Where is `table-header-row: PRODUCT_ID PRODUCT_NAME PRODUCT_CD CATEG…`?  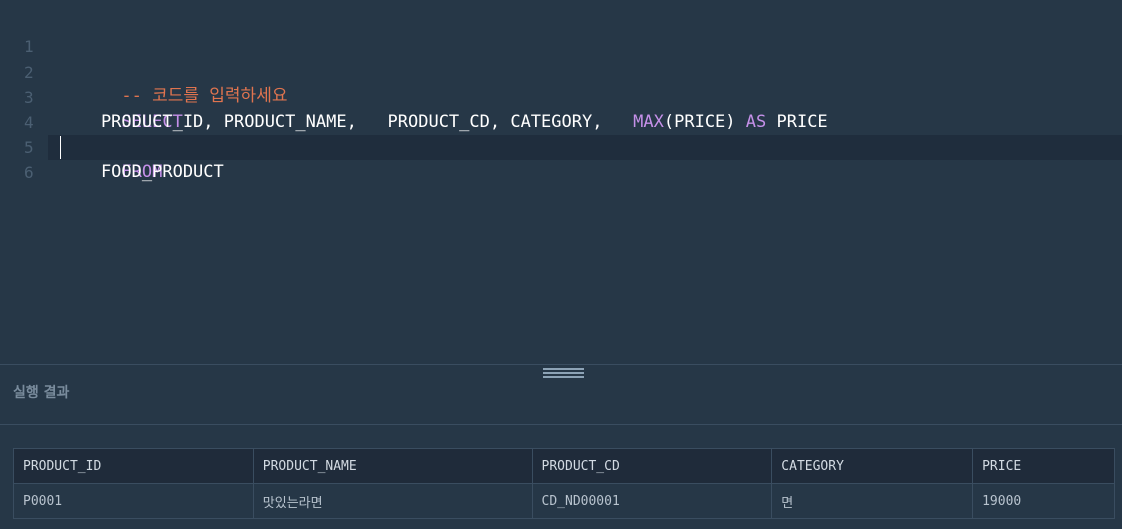
table-header-row: PRODUCT_ID PRODUCT_NAME PRODUCT_CD CATEG… is located at coordinates (564, 466).